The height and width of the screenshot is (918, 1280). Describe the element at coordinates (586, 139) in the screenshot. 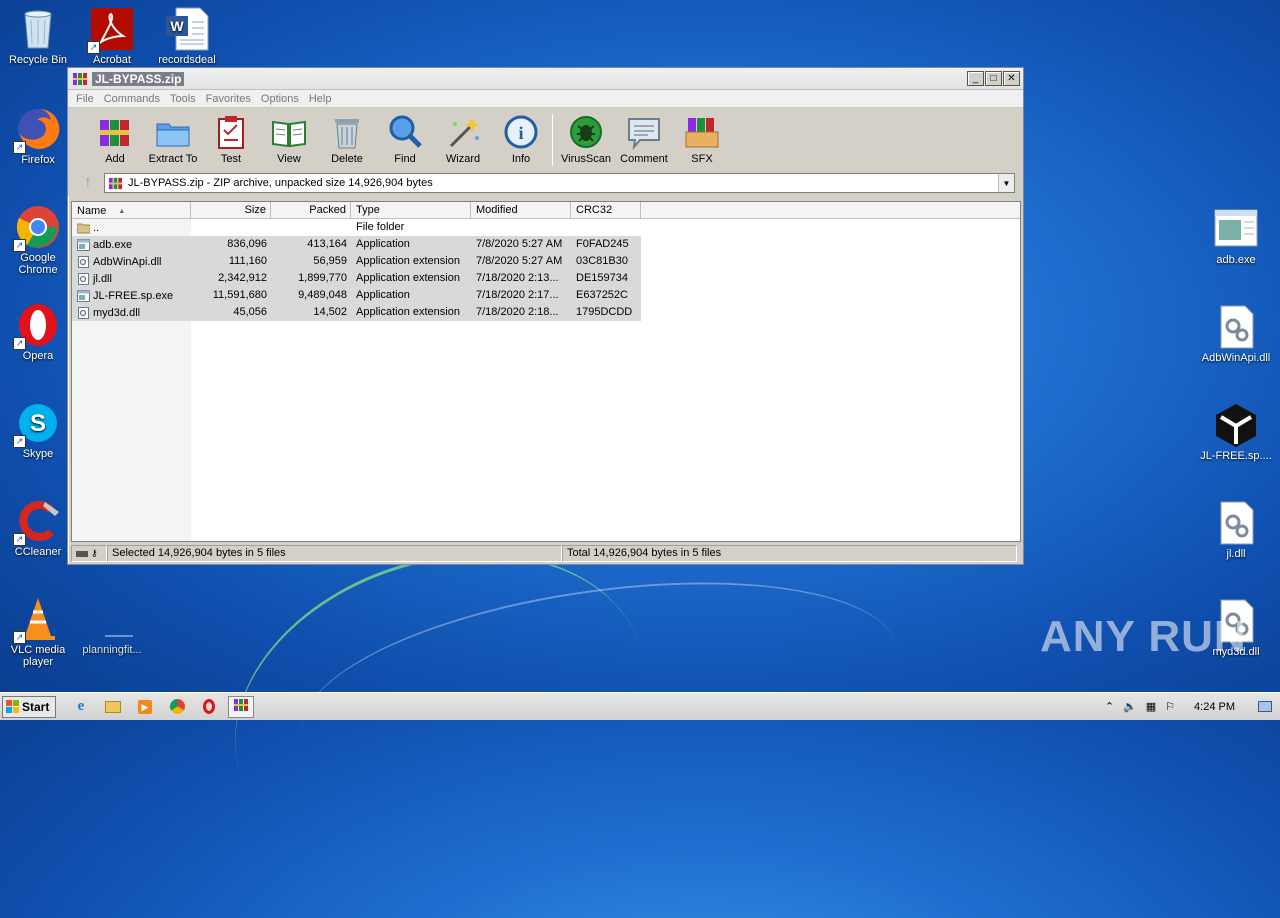

I see `virusscan-button: VirusScan` at that location.